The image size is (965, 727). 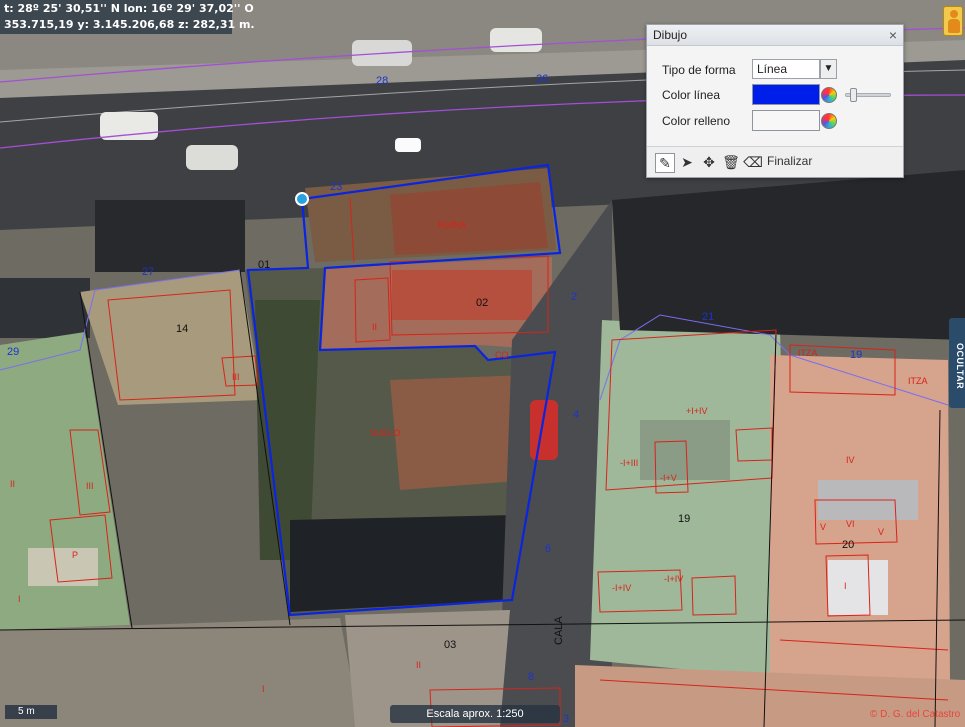 I want to click on hide-panel-tab: OCULTAR, so click(x=957, y=363).